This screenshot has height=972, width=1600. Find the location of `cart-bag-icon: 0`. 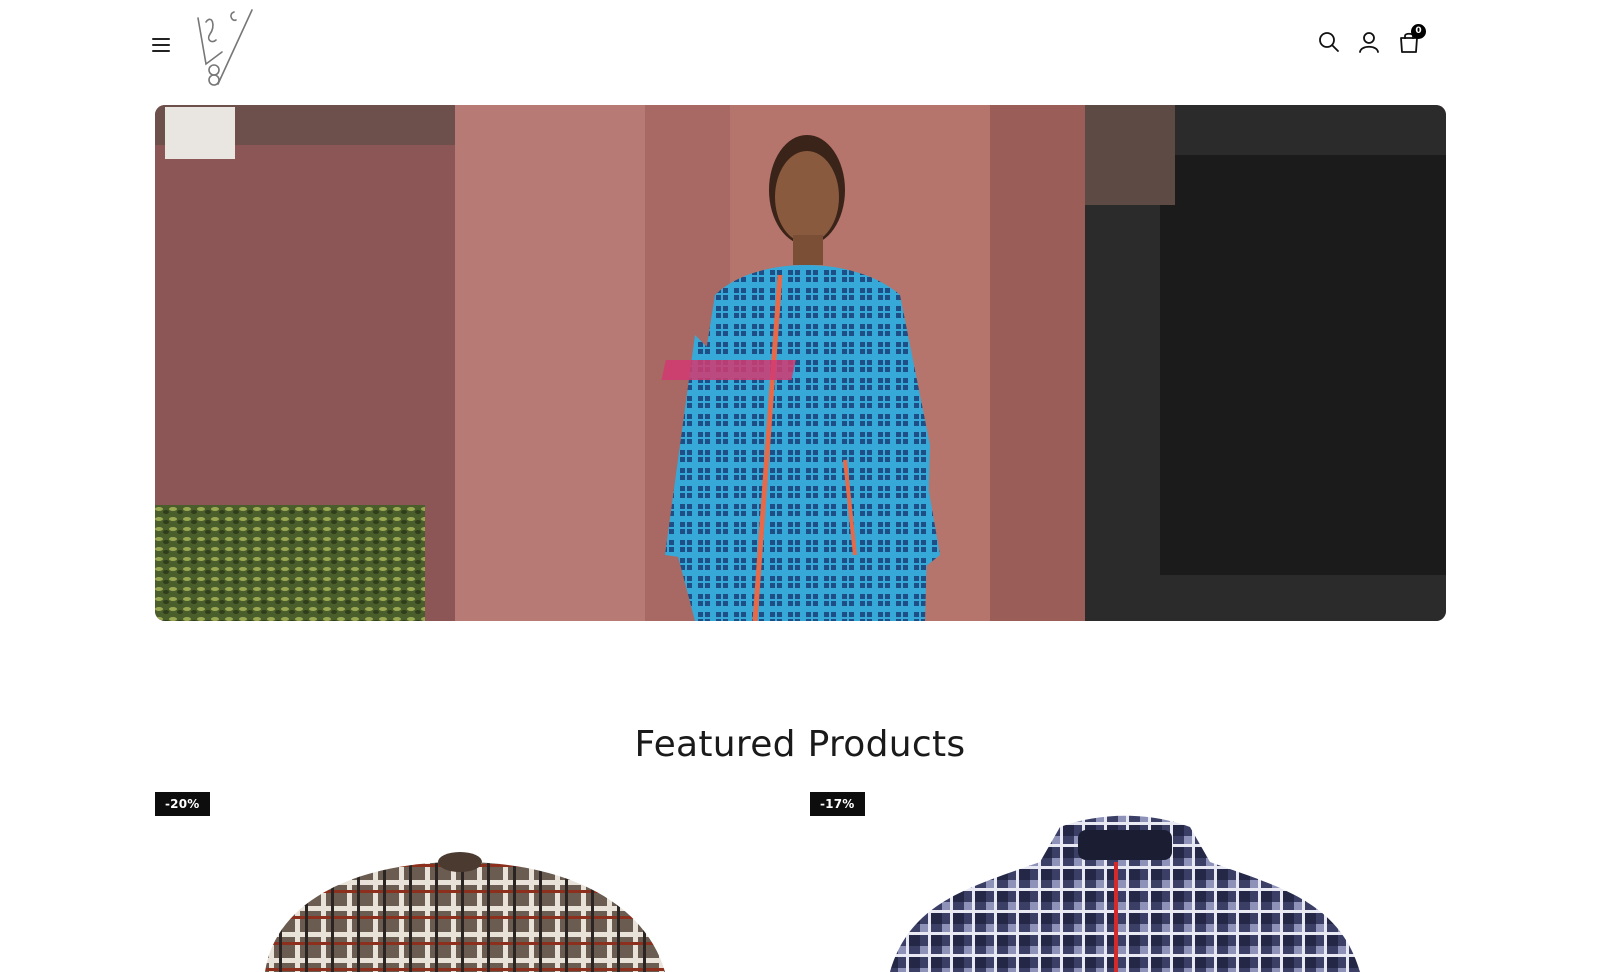

cart-bag-icon: 0 is located at coordinates (1412, 39).